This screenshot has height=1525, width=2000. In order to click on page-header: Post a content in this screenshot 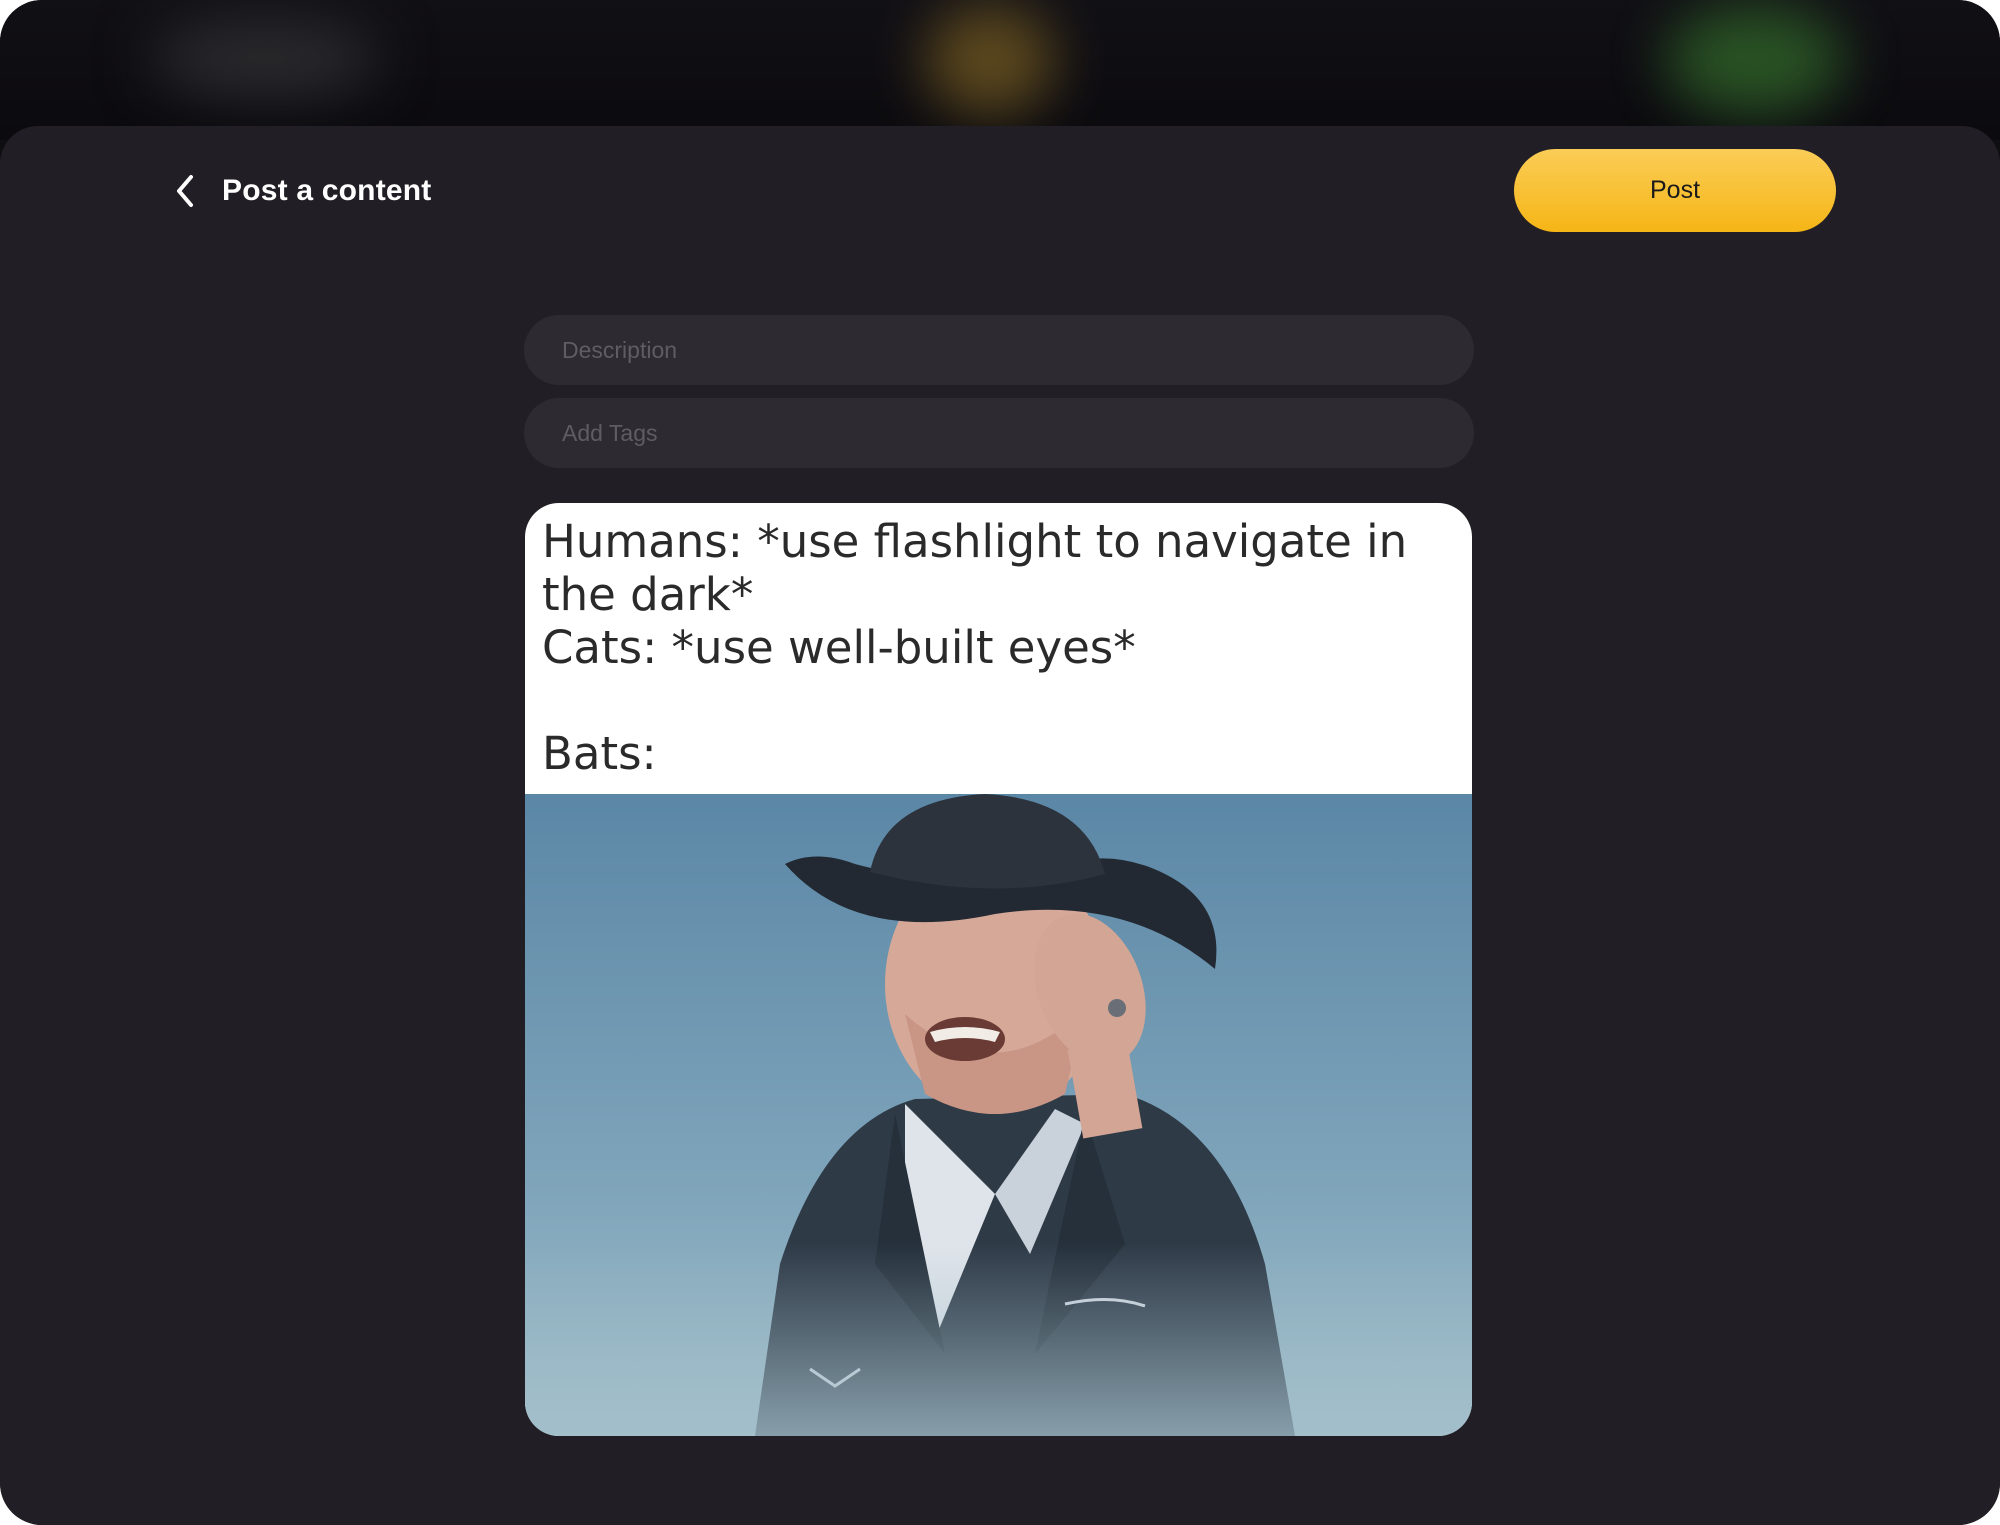, I will do `click(301, 191)`.